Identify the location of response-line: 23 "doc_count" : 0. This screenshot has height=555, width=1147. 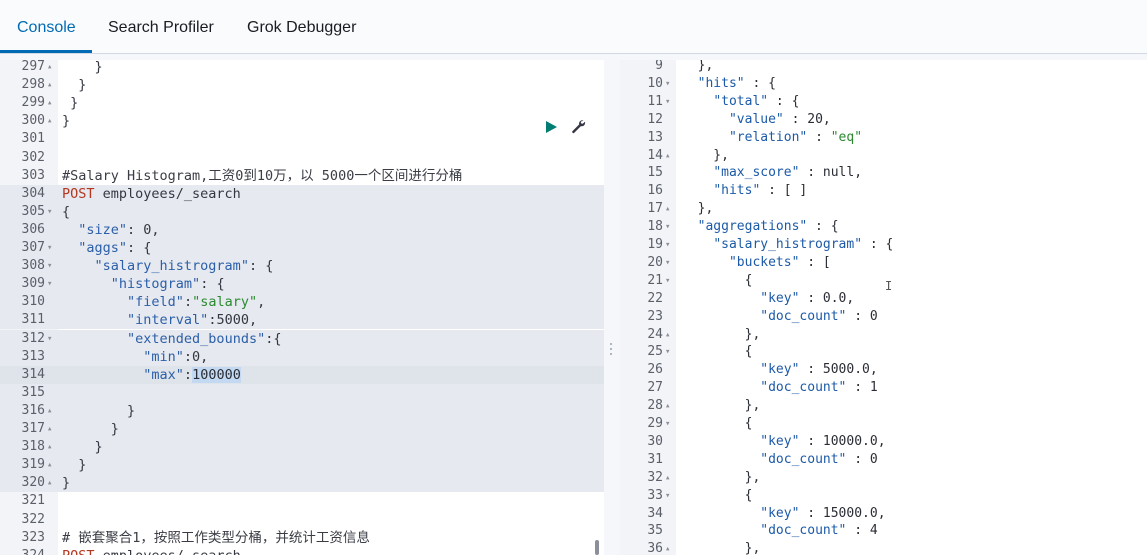
(883, 317).